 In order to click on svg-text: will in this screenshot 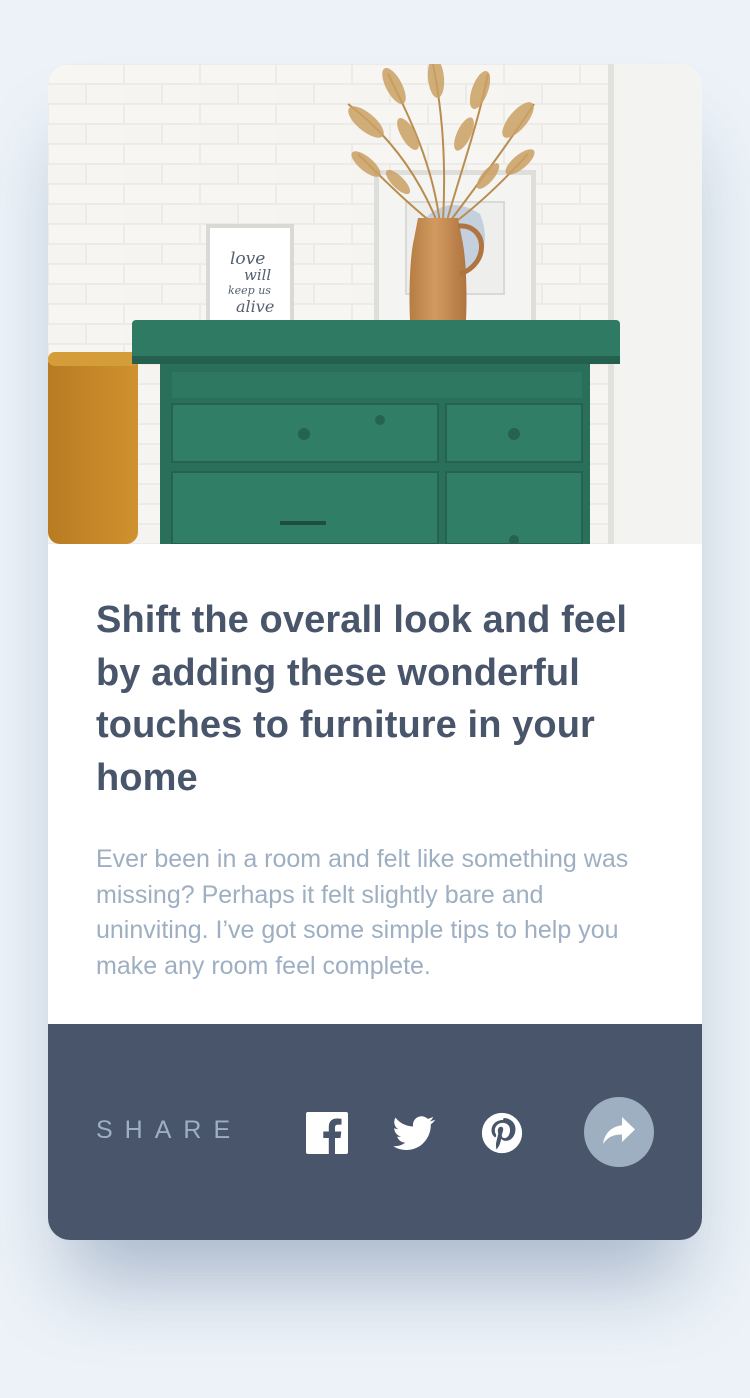, I will do `click(257, 275)`.